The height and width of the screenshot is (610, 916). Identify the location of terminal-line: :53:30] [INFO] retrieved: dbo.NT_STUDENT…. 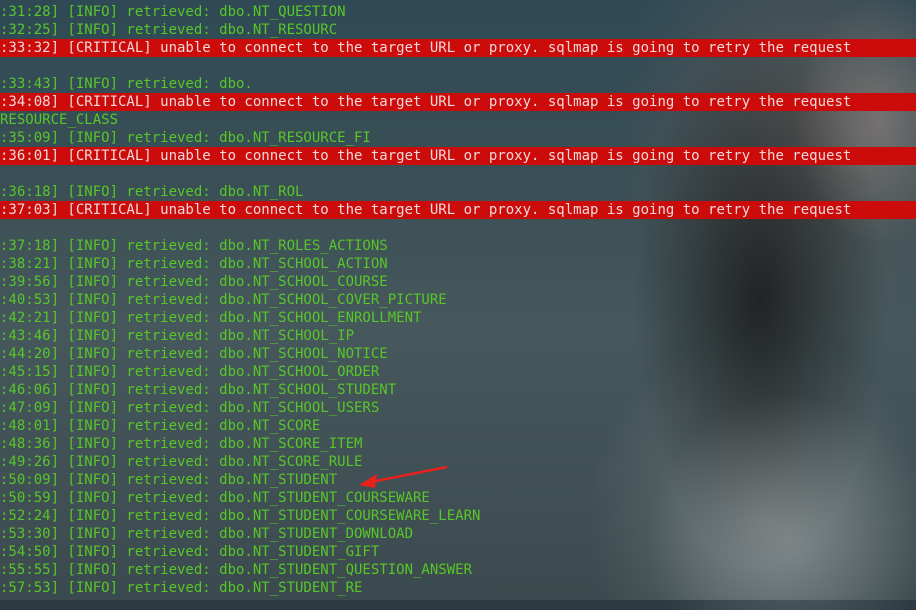
(207, 534).